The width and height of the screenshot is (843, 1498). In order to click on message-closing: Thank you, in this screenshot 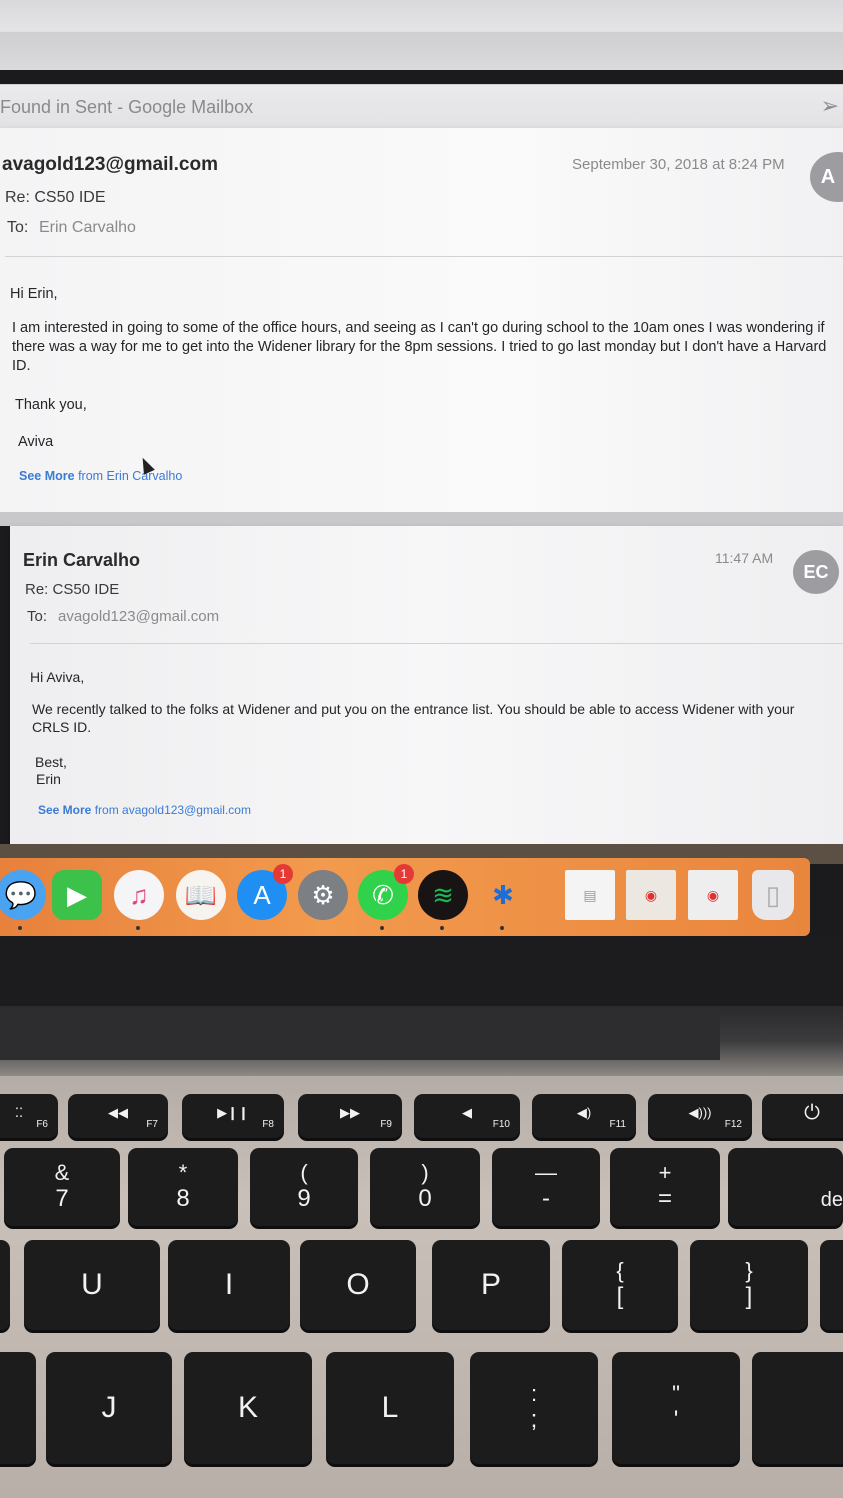, I will do `click(51, 405)`.